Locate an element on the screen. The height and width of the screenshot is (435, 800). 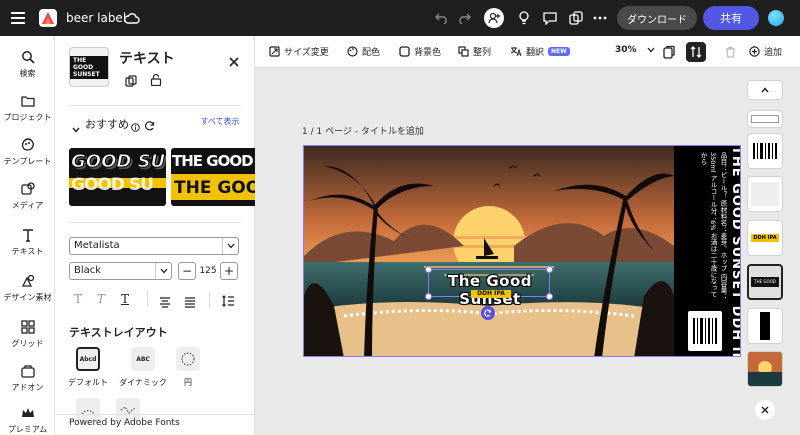
add-person-icon is located at coordinates (494, 18).